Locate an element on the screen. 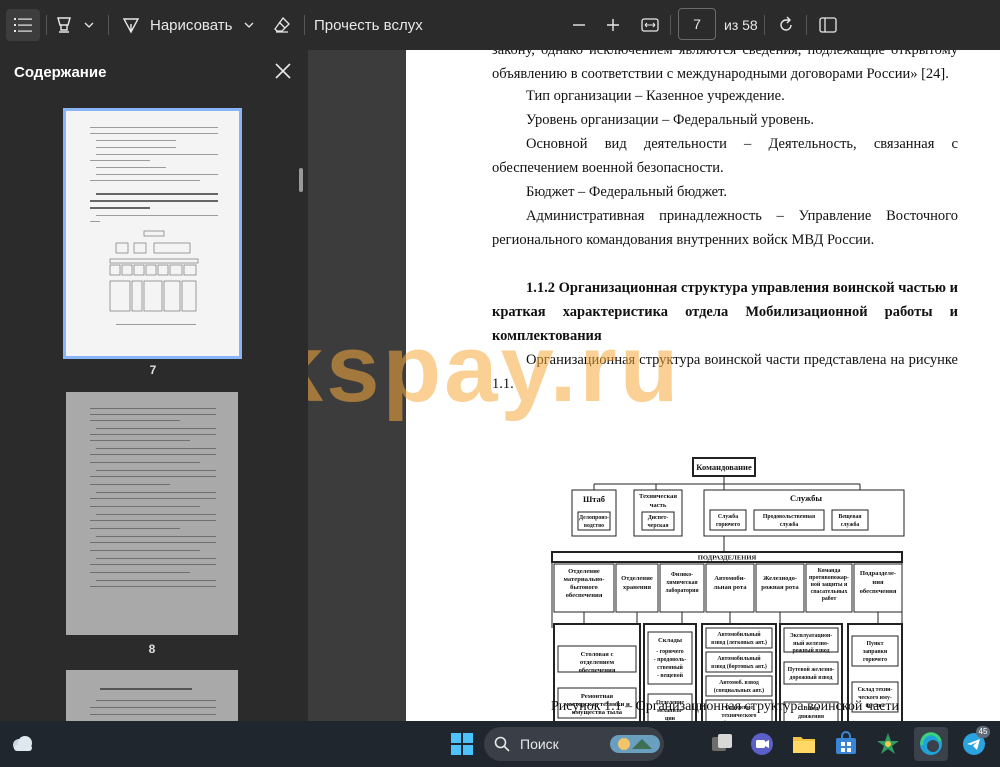 The image size is (1000, 767). org-node-label: противопожар- is located at coordinates (829, 578).